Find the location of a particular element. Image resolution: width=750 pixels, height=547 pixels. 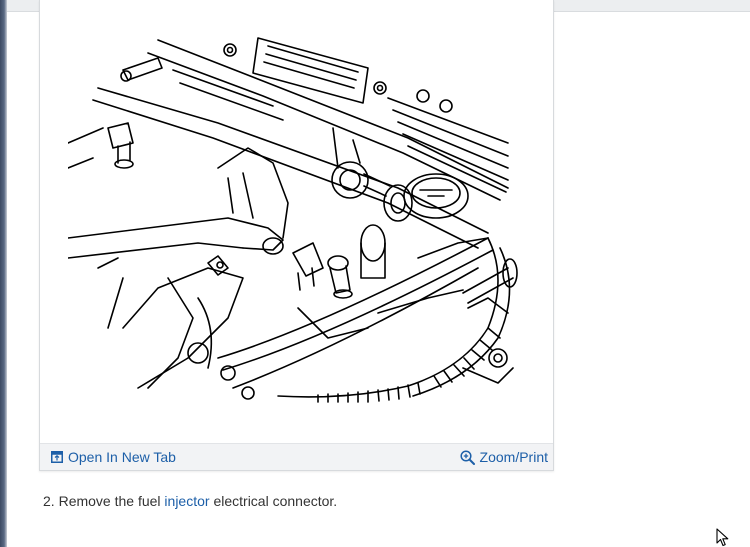

injector-link: injector is located at coordinates (186, 501).